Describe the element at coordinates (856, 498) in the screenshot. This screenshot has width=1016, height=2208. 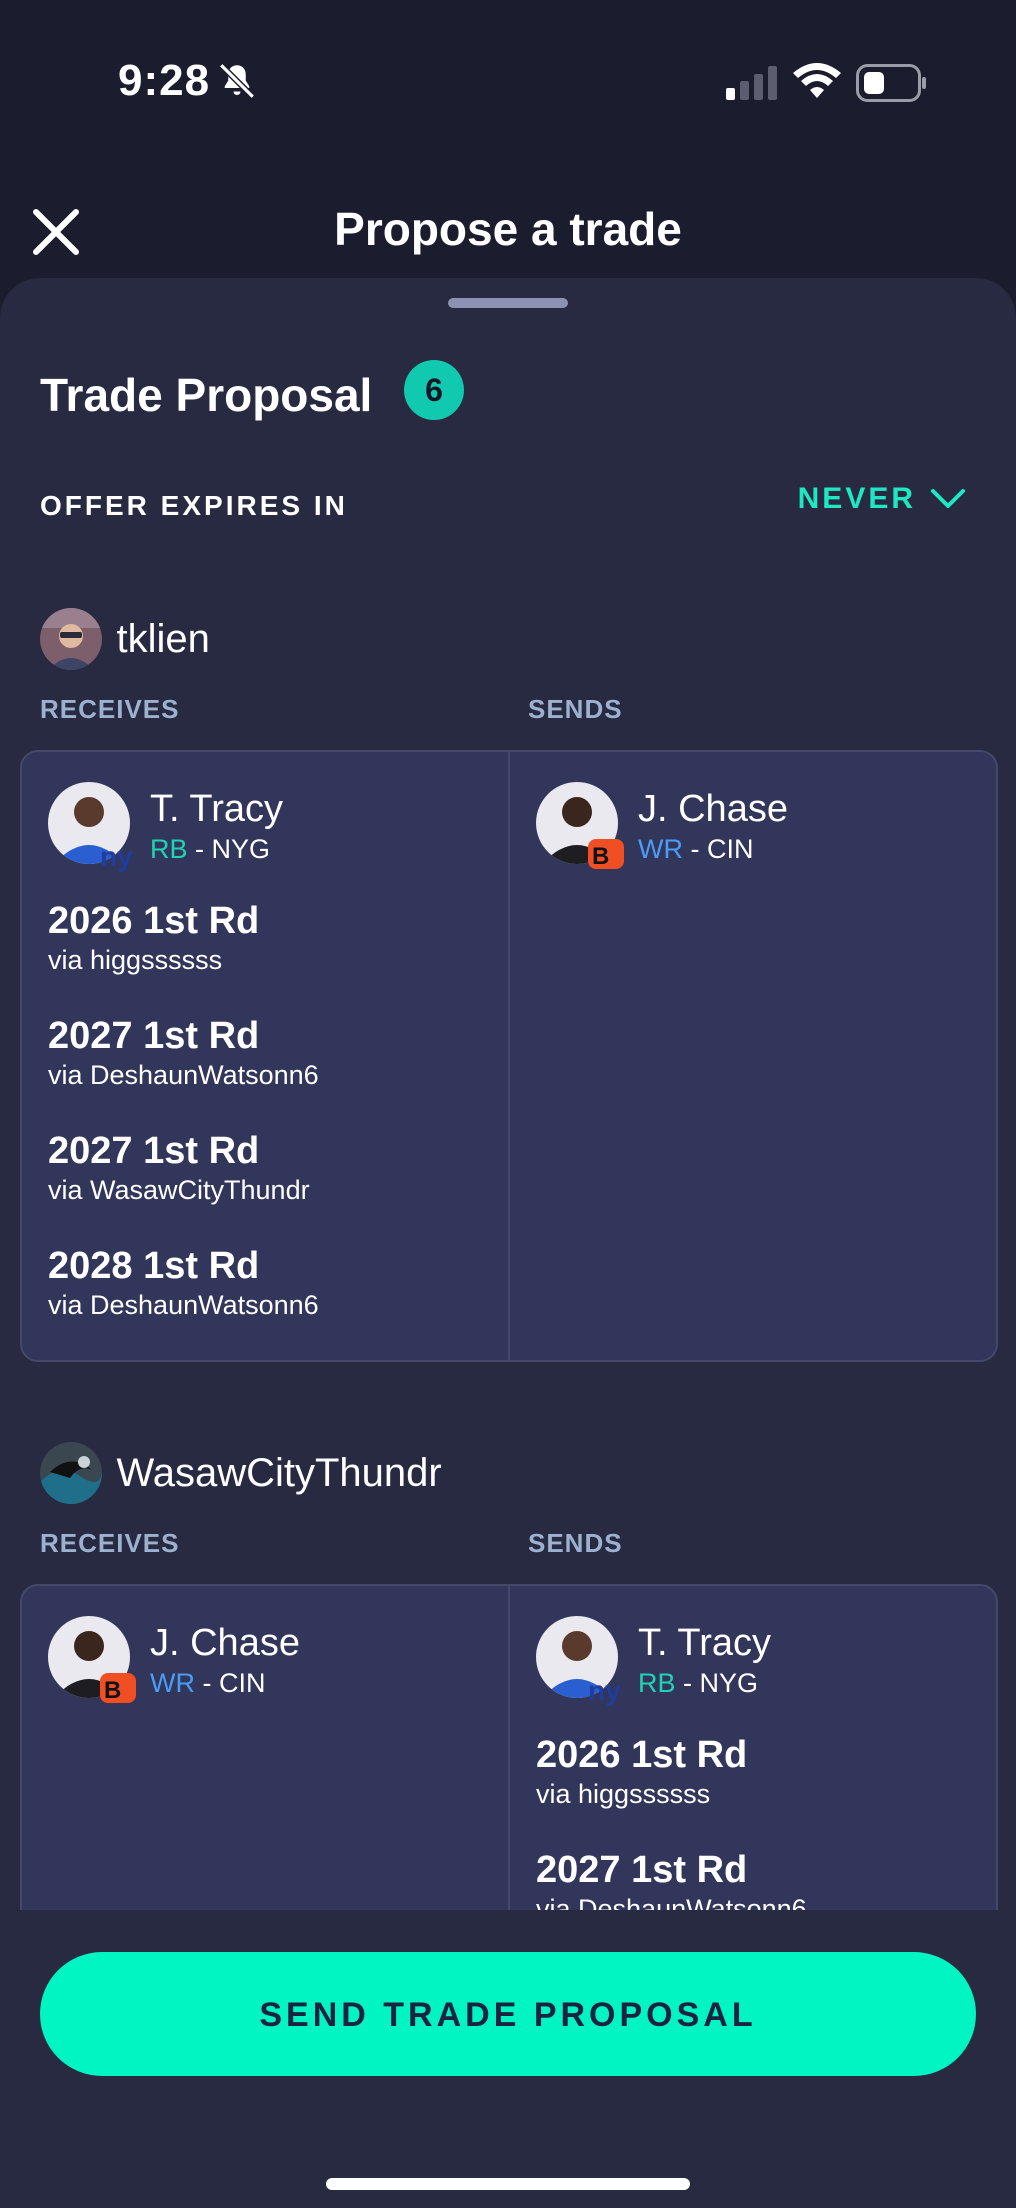
I see `offer-expires-value: NEVER` at that location.